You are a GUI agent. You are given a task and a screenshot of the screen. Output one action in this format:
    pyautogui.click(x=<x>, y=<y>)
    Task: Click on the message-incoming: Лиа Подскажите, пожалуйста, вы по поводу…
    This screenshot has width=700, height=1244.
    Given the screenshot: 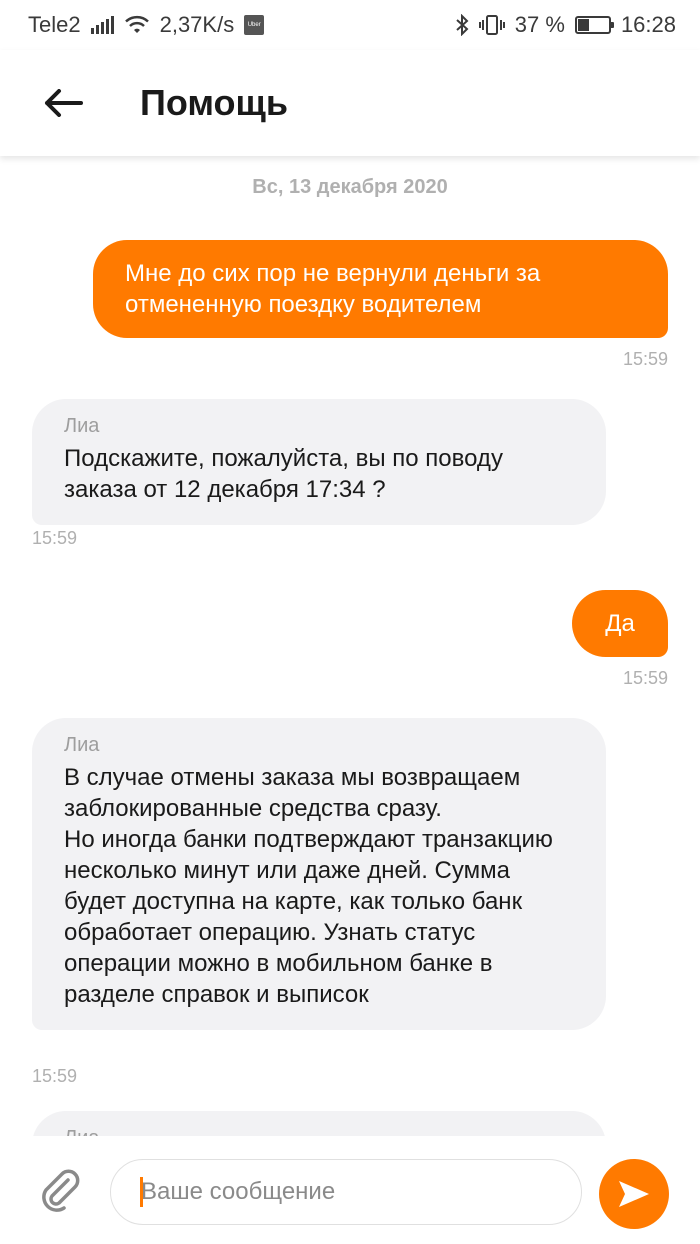 What is the action you would take?
    pyautogui.click(x=319, y=462)
    